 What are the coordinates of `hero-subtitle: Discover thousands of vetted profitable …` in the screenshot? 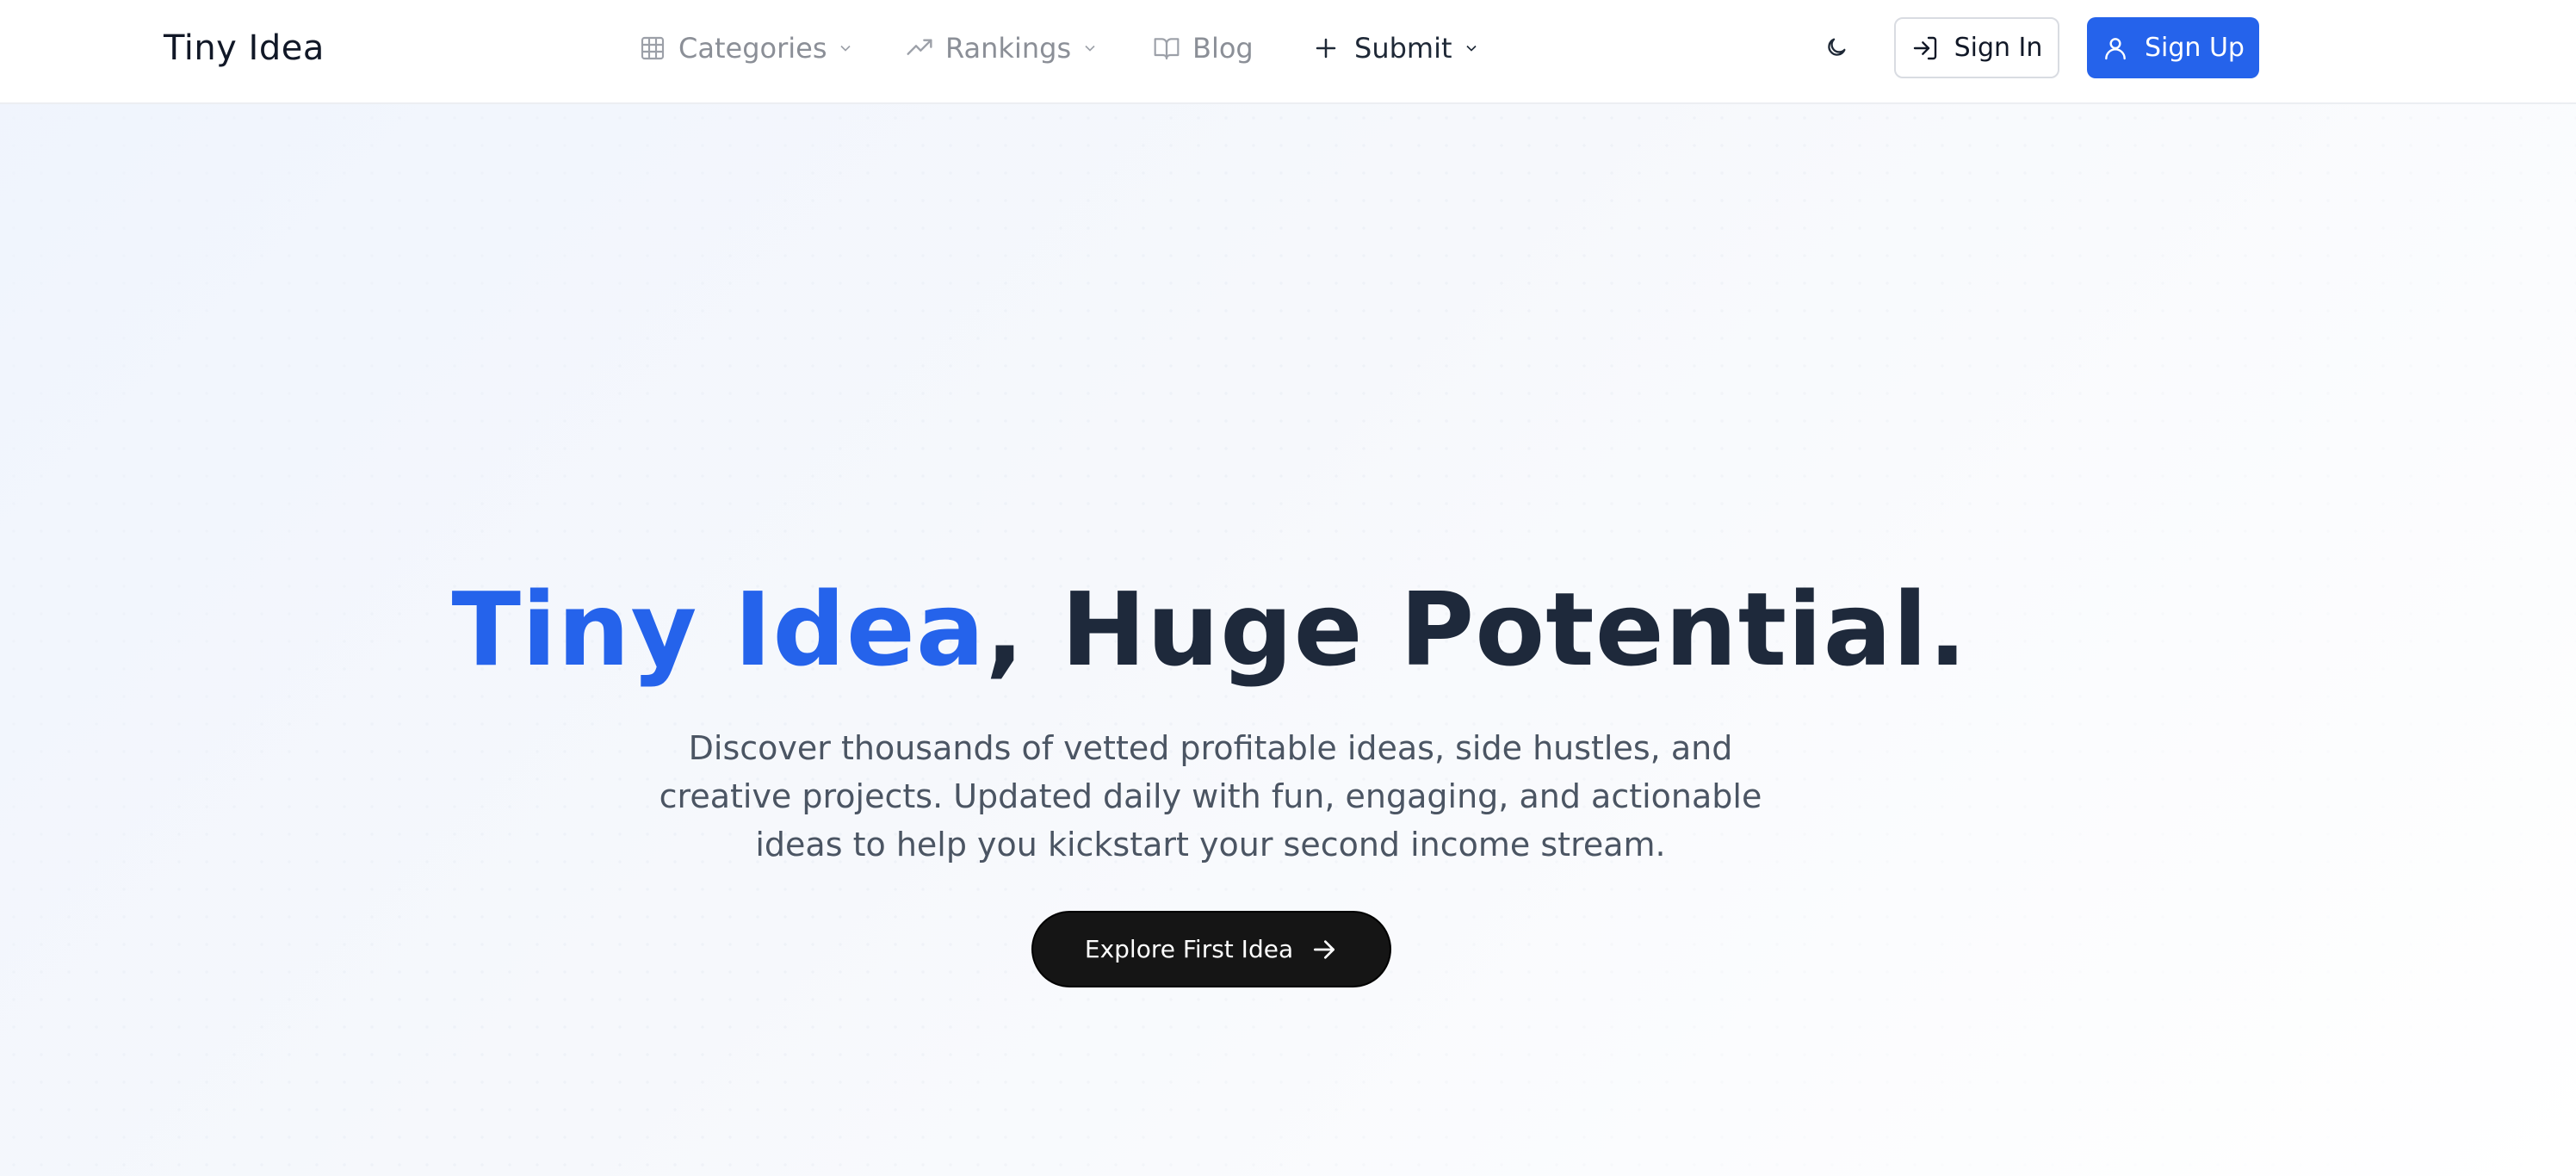 It's located at (1210, 796).